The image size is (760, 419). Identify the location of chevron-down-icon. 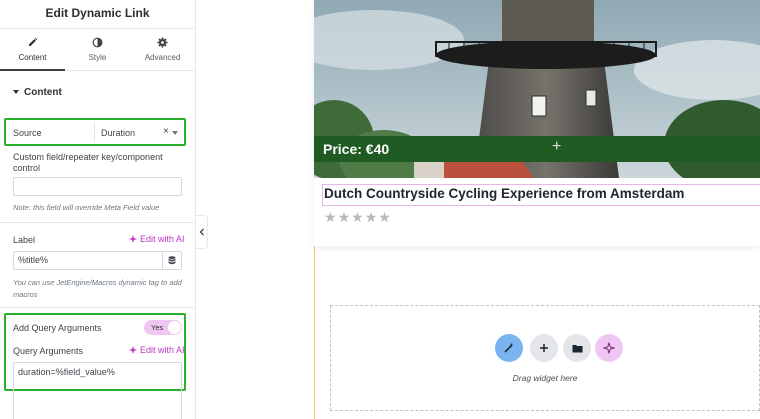
(175, 133).